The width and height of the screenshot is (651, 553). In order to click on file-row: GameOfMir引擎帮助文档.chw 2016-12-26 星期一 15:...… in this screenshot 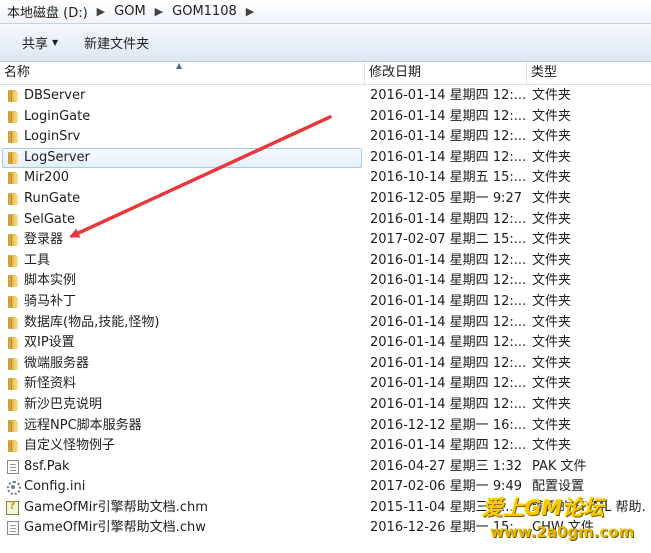, I will do `click(325, 528)`.